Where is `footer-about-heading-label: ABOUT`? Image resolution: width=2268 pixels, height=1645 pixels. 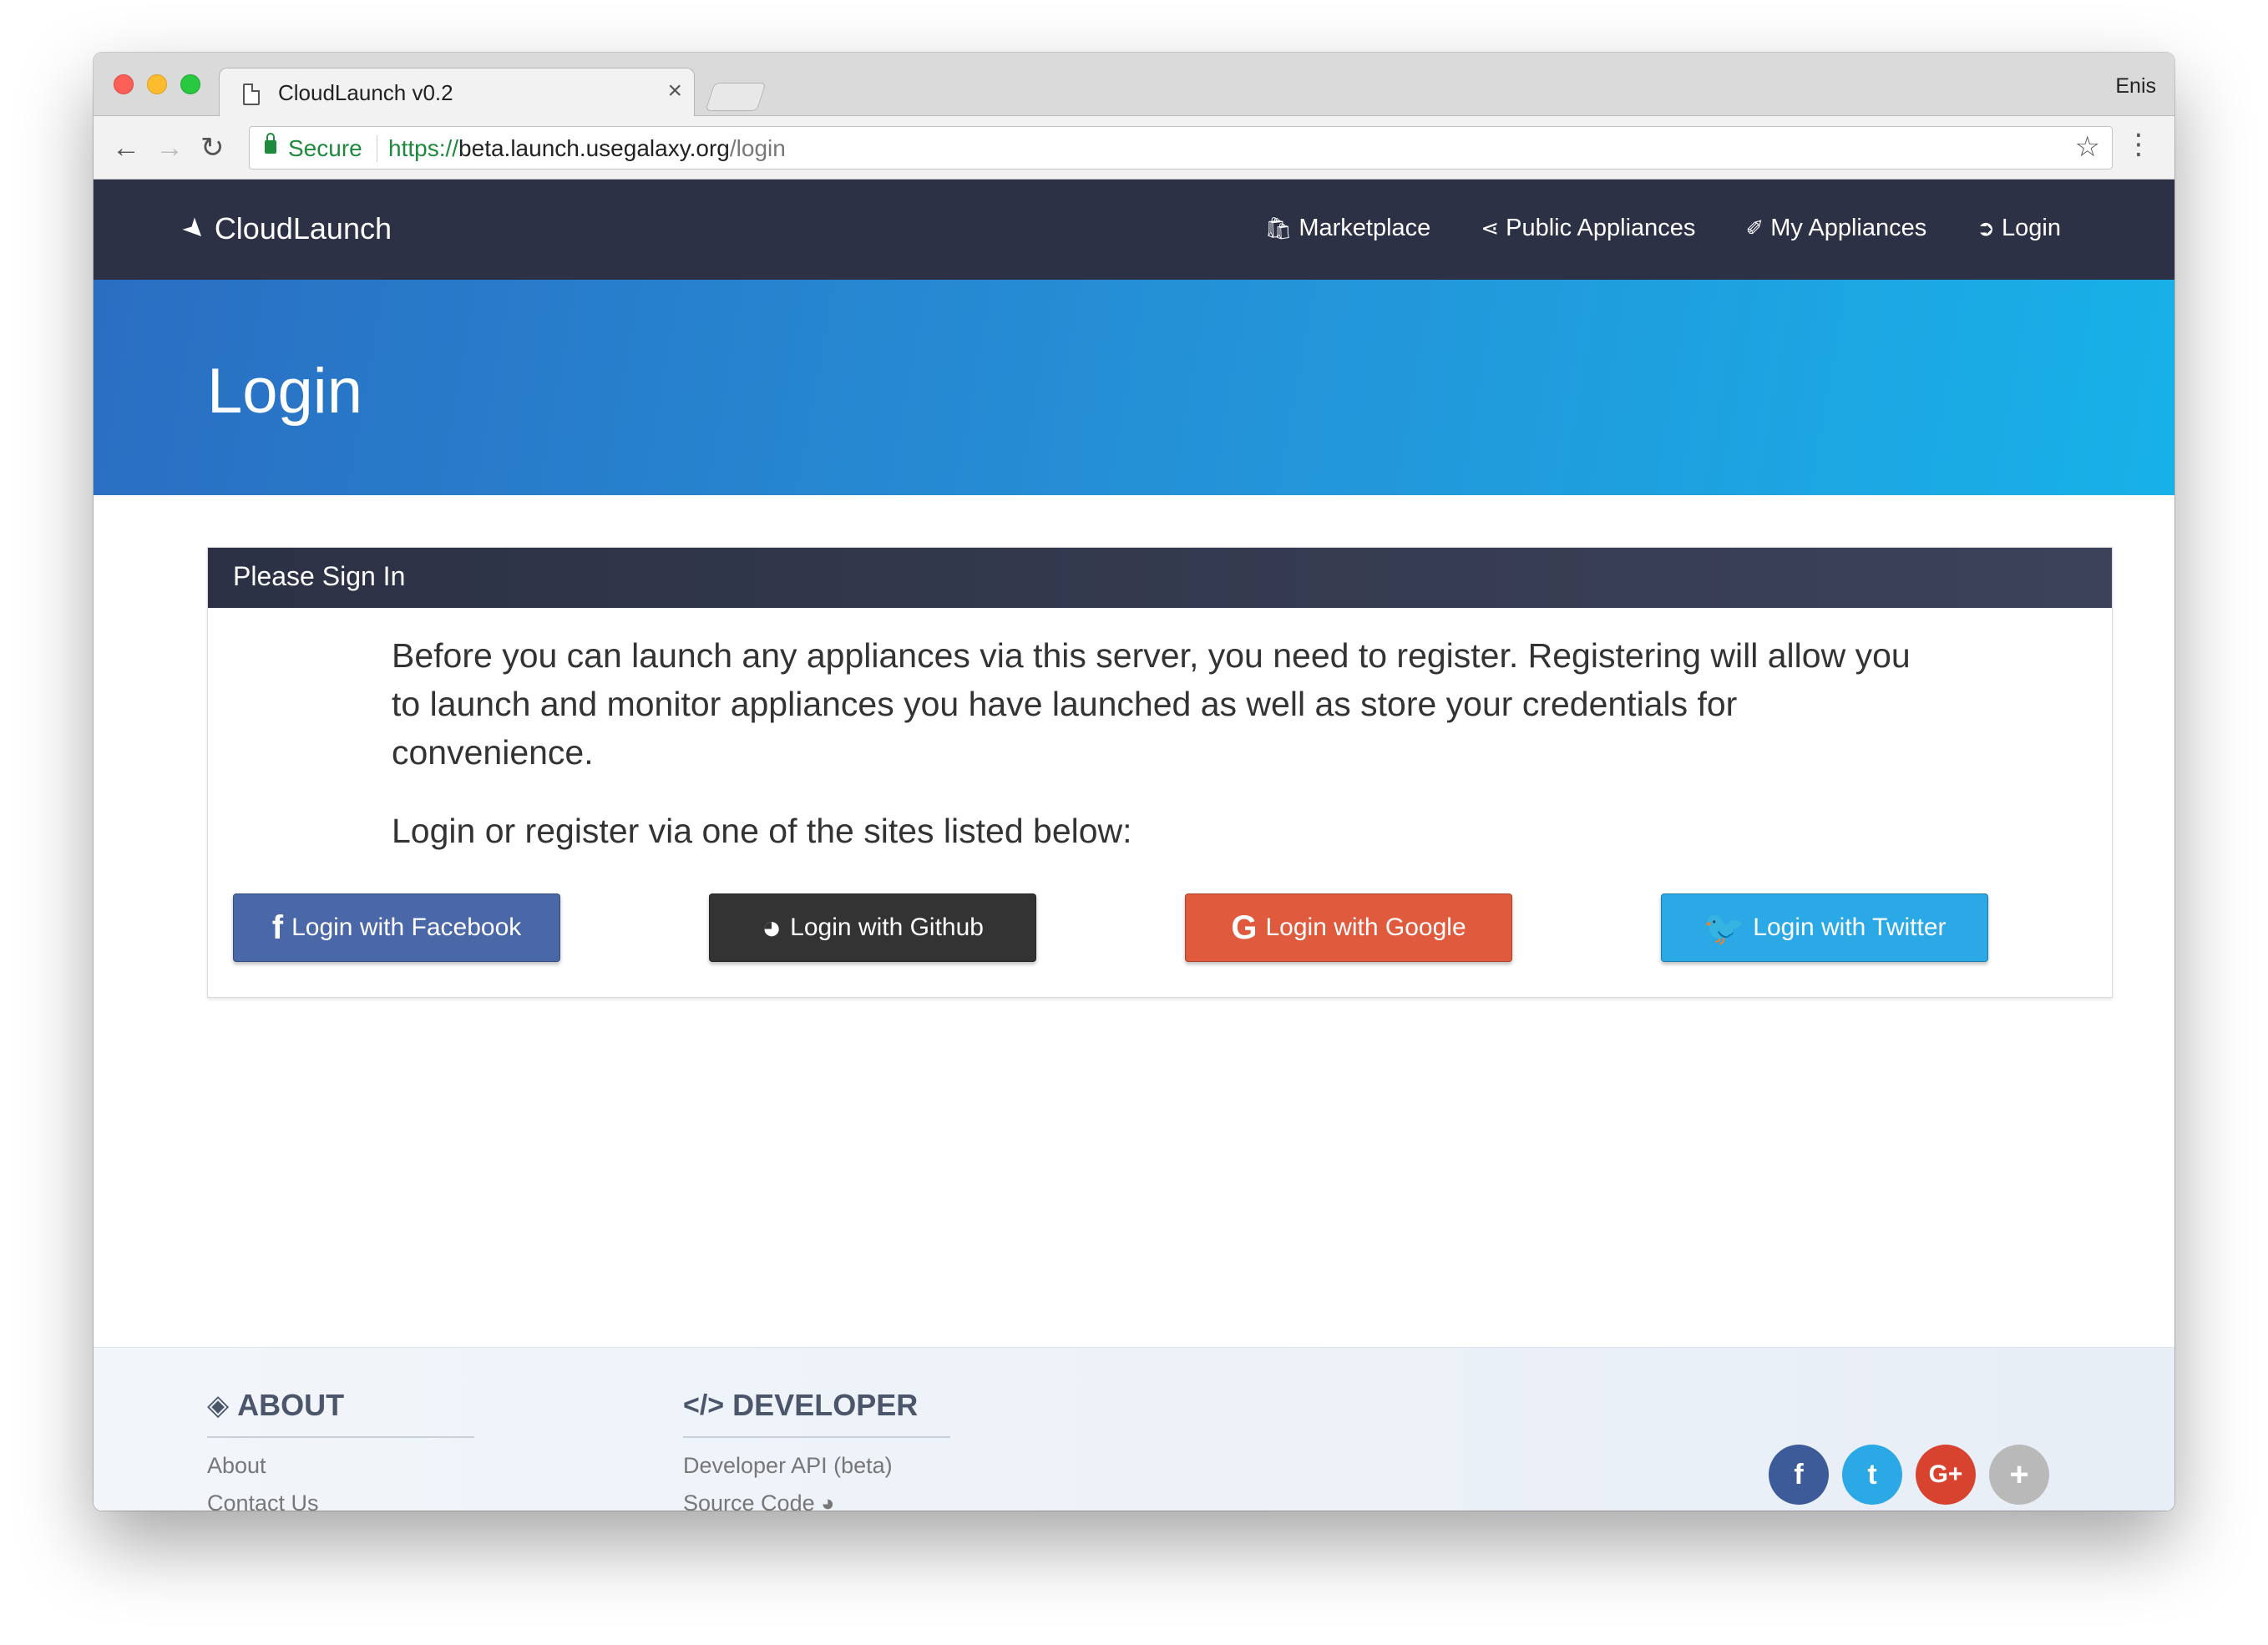
footer-about-heading-label: ABOUT is located at coordinates (291, 1405).